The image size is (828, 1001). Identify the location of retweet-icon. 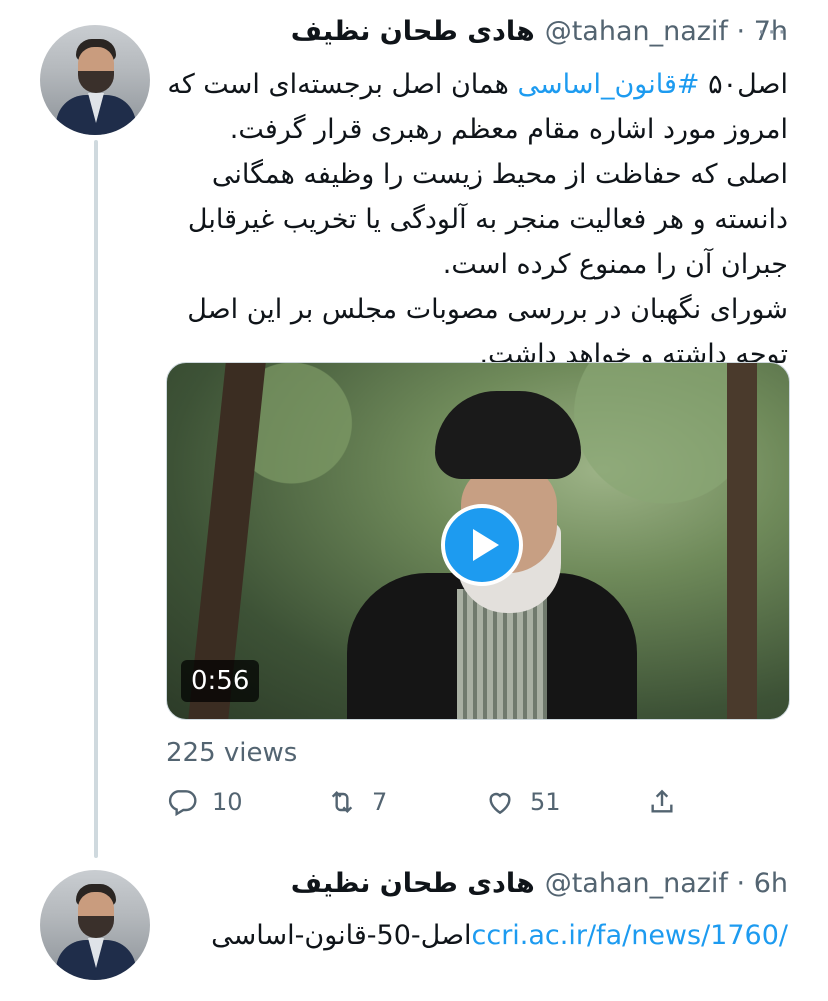
(342, 802).